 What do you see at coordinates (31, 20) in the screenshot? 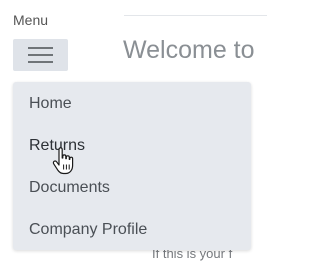
I see `menu-label: Menu` at bounding box center [31, 20].